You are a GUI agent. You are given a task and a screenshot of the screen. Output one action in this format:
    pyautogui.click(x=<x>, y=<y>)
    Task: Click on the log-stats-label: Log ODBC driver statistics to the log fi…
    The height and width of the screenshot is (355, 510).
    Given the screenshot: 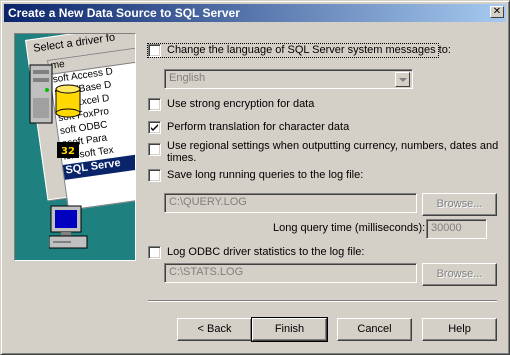 What is the action you would take?
    pyautogui.click(x=266, y=252)
    